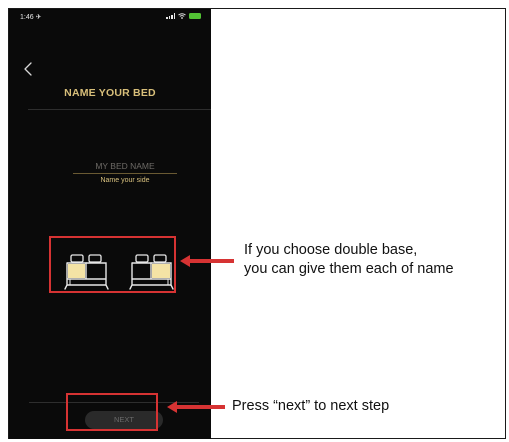  Describe the element at coordinates (112, 412) in the screenshot. I see `next-highlight-box` at that location.